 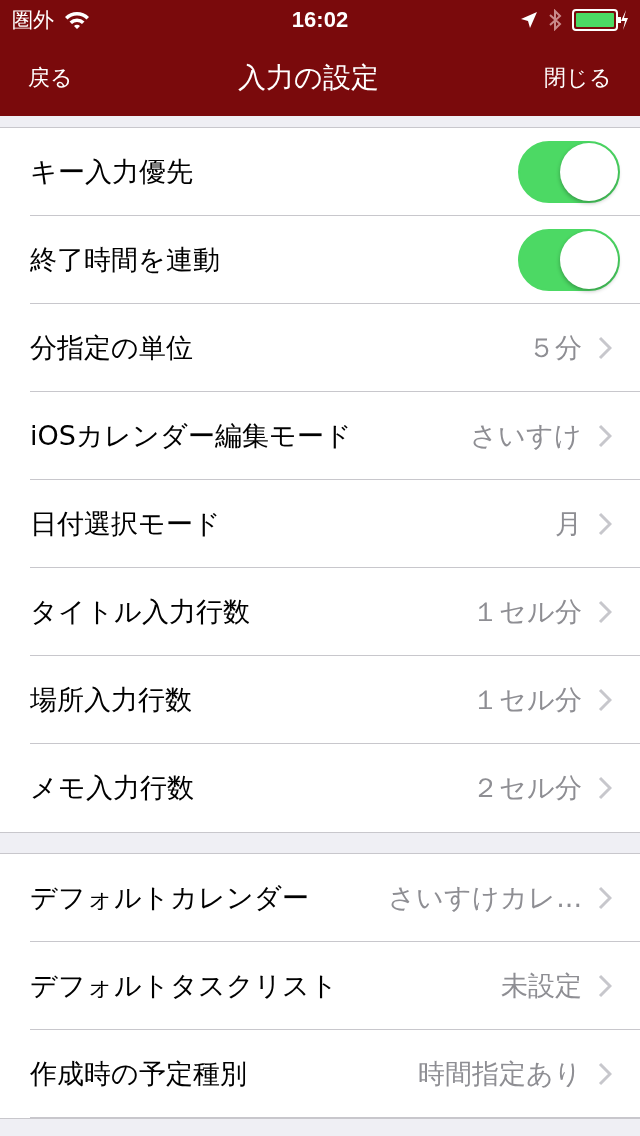 I want to click on settings-row: デフォルトタスクリスト 未設定, so click(x=335, y=986).